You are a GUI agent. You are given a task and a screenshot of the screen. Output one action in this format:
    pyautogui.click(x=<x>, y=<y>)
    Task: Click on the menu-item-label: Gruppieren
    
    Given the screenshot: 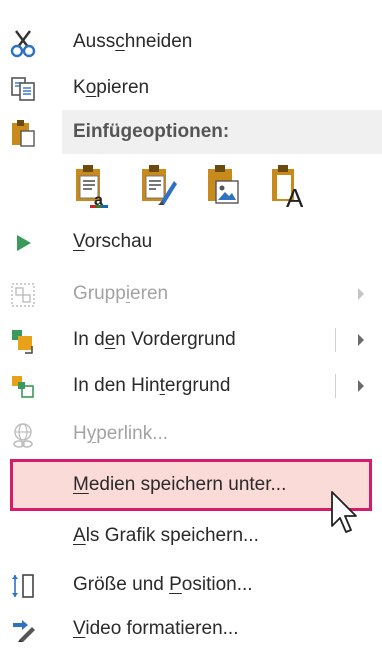 What is the action you would take?
    pyautogui.click(x=121, y=293)
    